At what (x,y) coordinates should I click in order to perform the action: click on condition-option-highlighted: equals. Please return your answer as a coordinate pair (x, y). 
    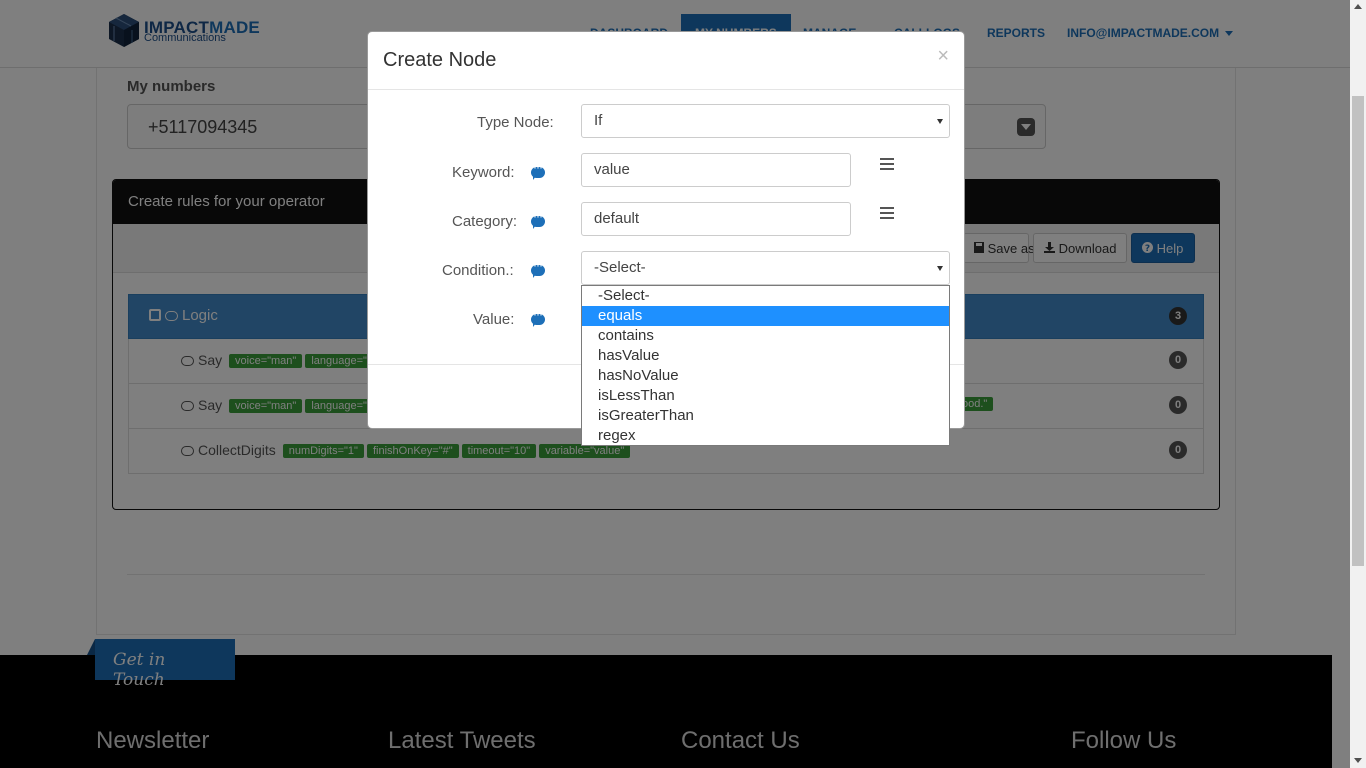
    Looking at the image, I should click on (765, 316).